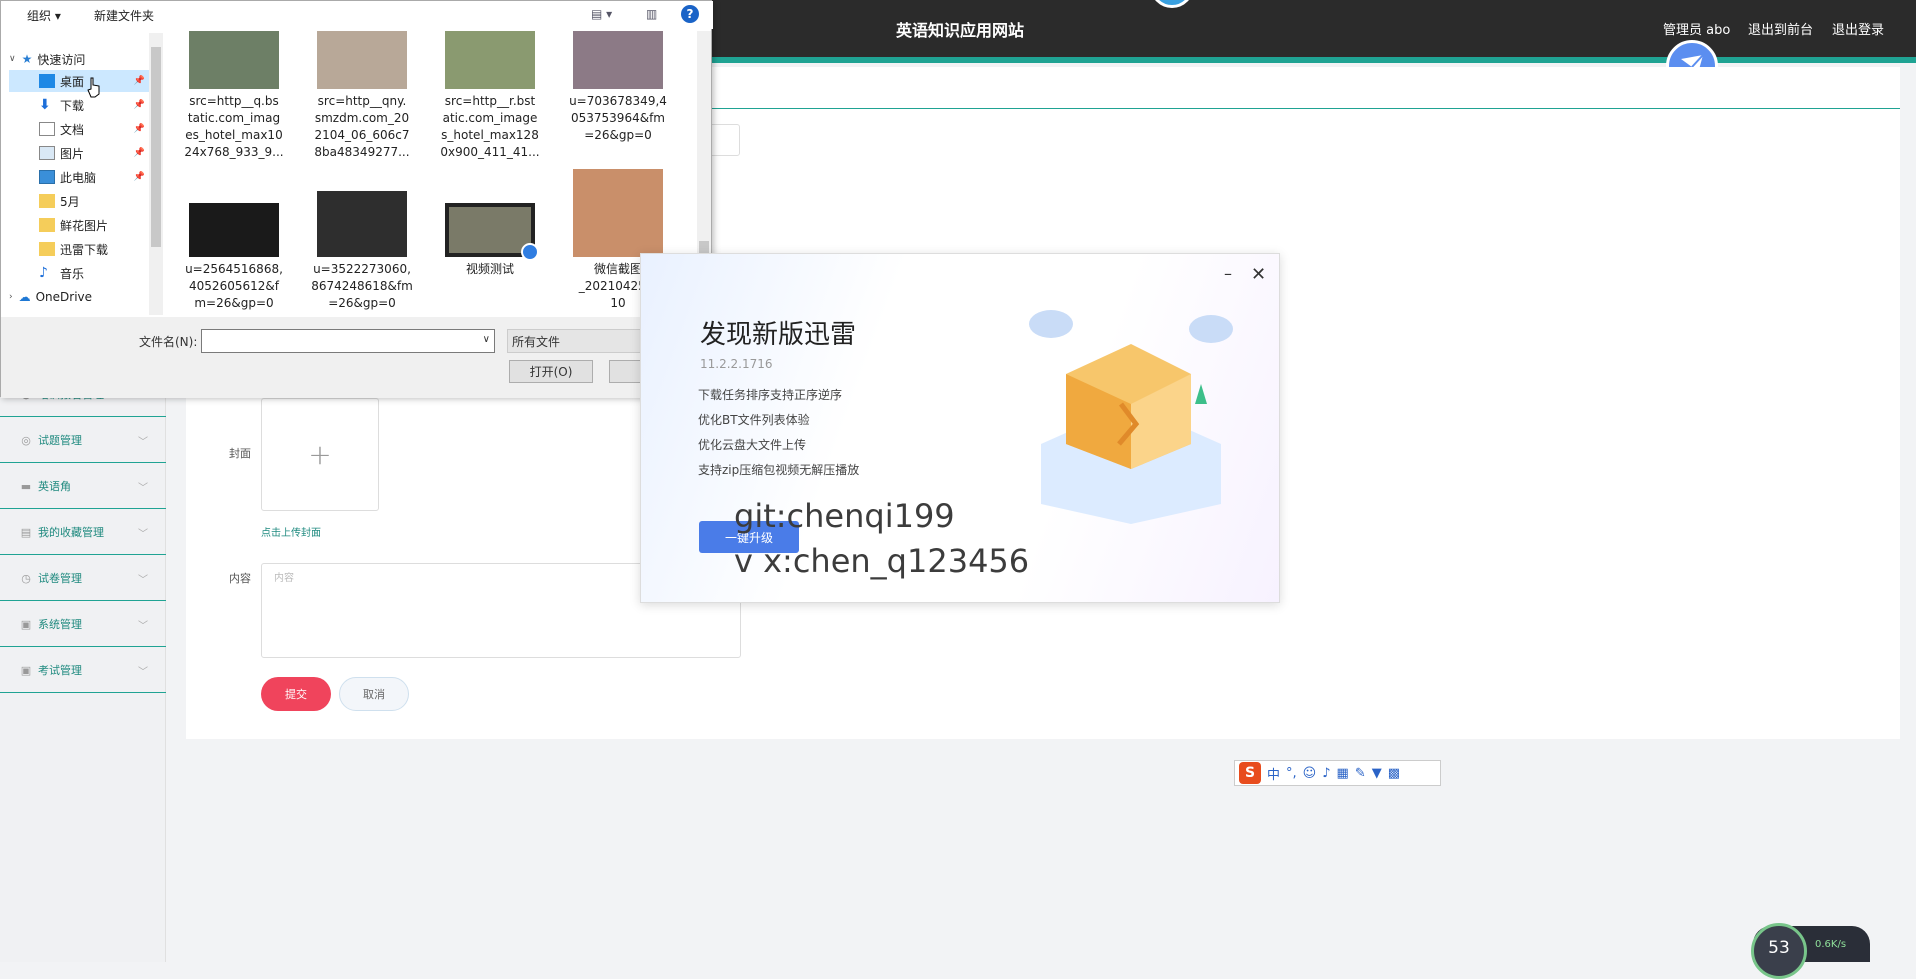 This screenshot has height=979, width=1916. I want to click on popup-title: 发现新版迅雷, so click(778, 335).